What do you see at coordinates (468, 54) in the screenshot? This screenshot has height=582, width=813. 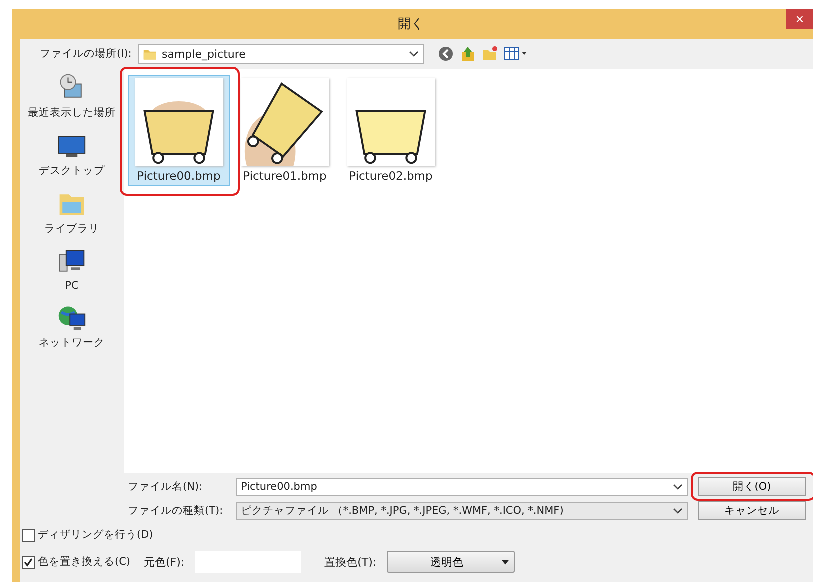 I see `up-folder-icon` at bounding box center [468, 54].